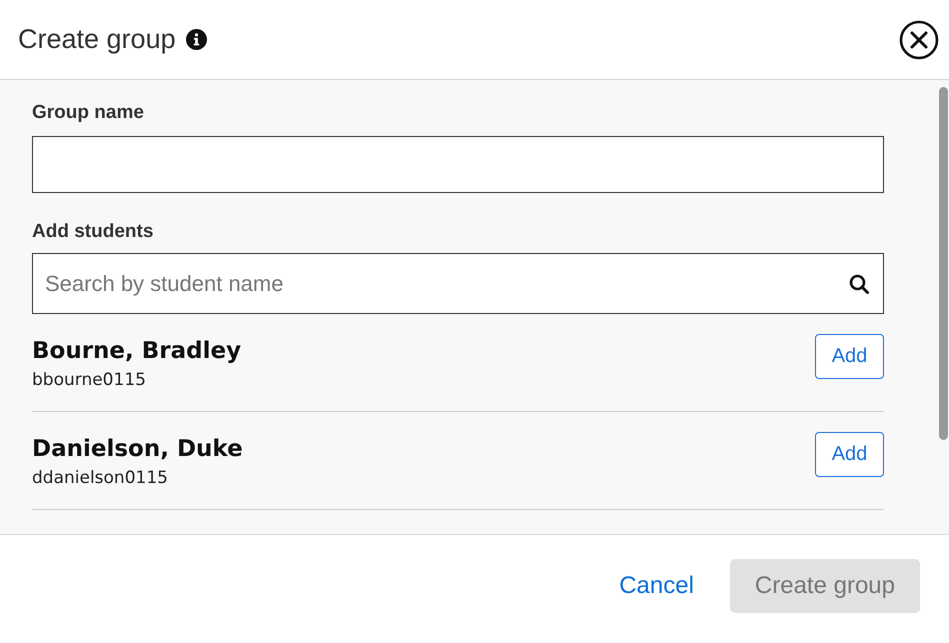 The height and width of the screenshot is (643, 949). What do you see at coordinates (458, 283) in the screenshot?
I see `search-field: Search by student name` at bounding box center [458, 283].